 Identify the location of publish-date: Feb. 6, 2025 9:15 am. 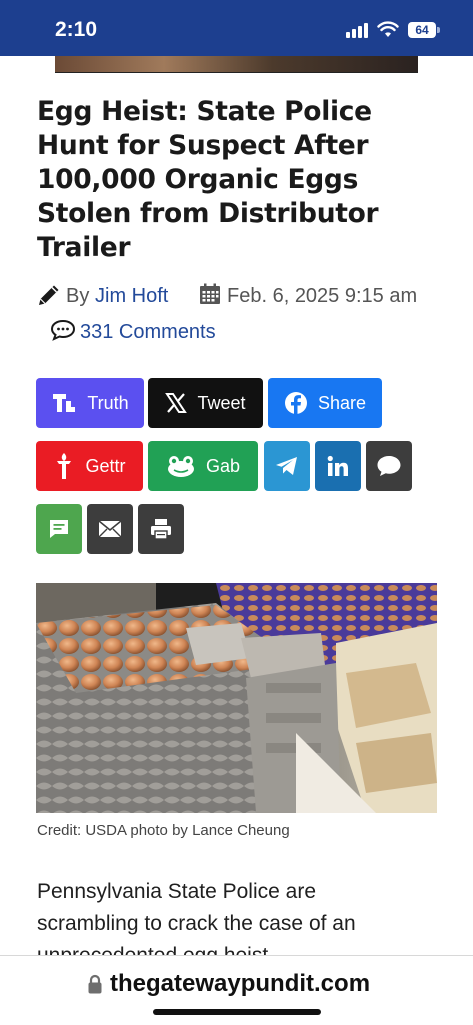
(322, 296).